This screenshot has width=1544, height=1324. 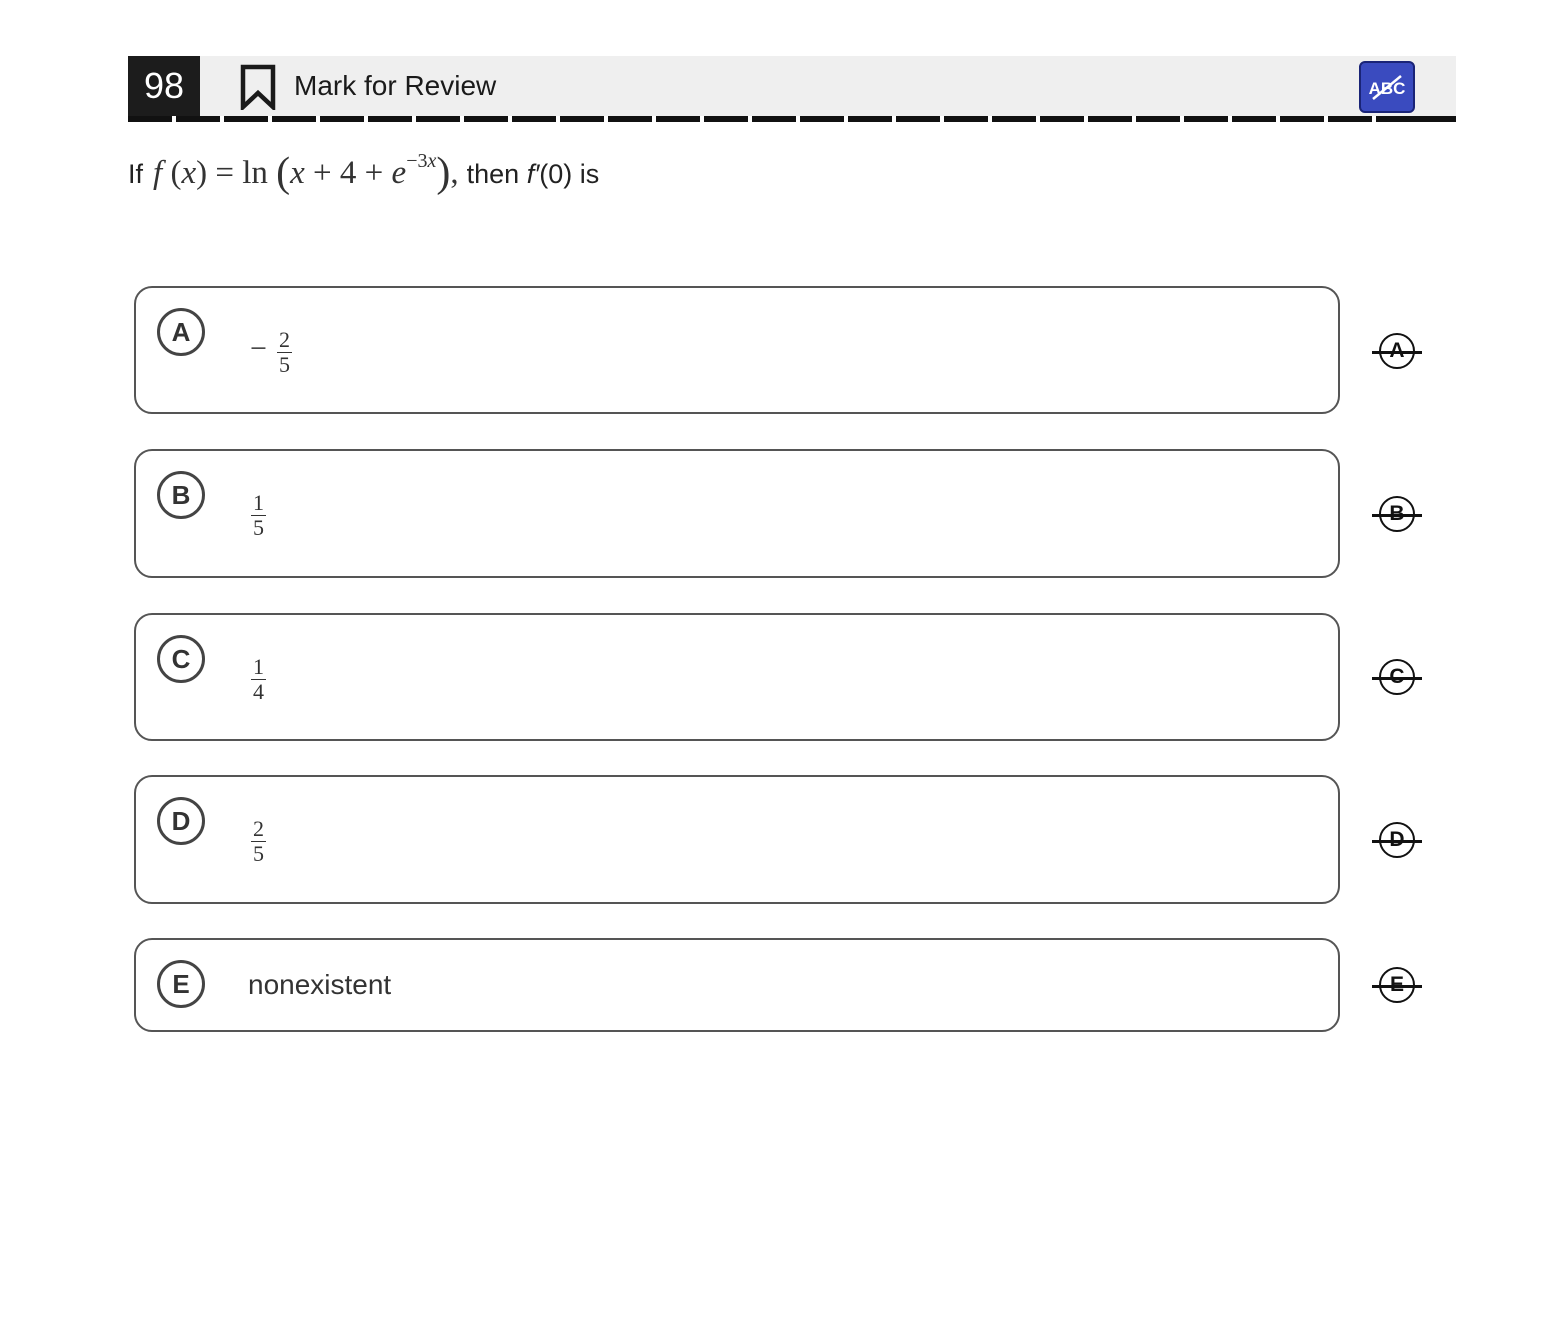 What do you see at coordinates (533, 174) in the screenshot?
I see `question-suffix: then f′(0) is` at bounding box center [533, 174].